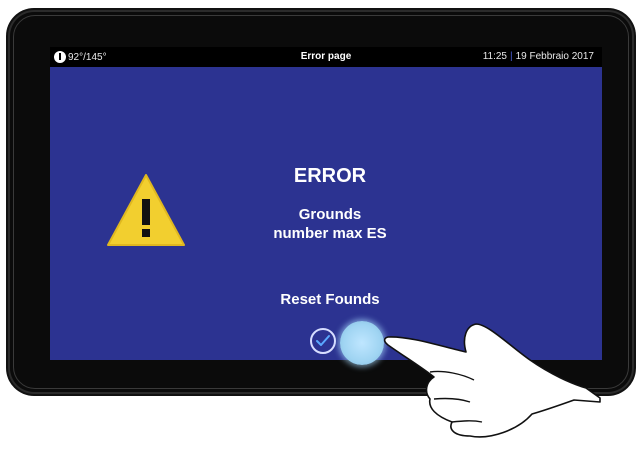 This screenshot has height=459, width=640. What do you see at coordinates (146, 210) in the screenshot?
I see `warning-icon` at bounding box center [146, 210].